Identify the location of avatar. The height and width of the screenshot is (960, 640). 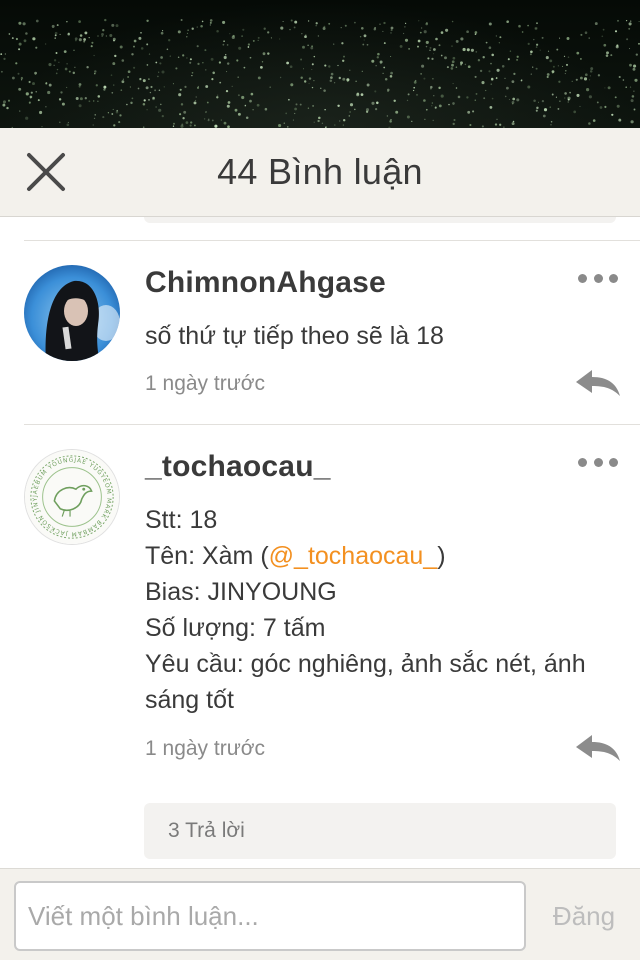
(72, 313).